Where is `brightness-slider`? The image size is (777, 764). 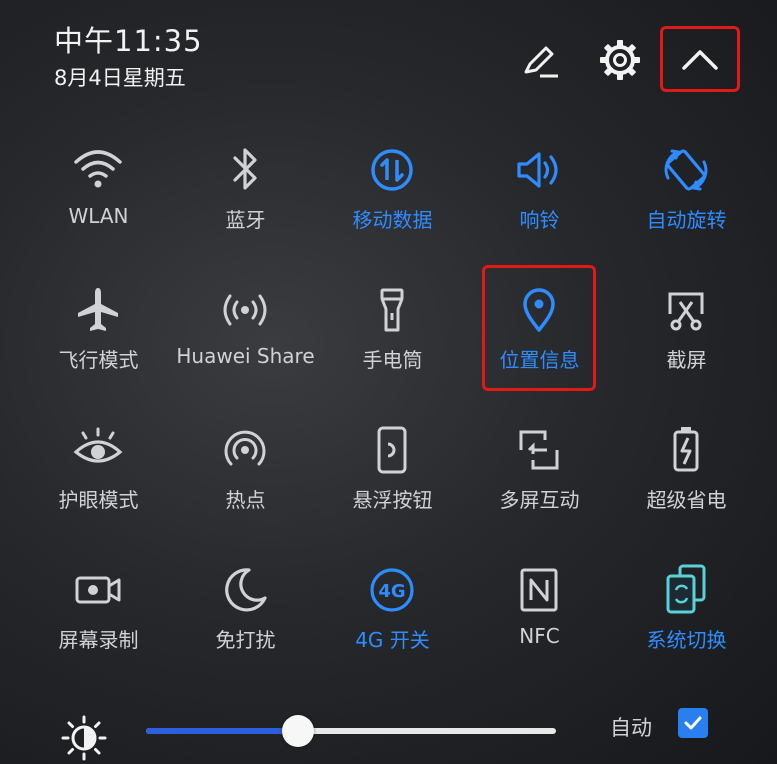
brightness-slider is located at coordinates (351, 731).